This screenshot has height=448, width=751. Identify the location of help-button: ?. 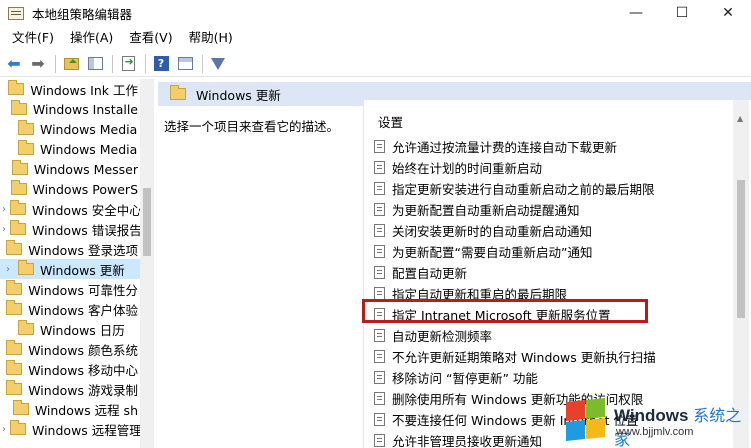
(161, 64).